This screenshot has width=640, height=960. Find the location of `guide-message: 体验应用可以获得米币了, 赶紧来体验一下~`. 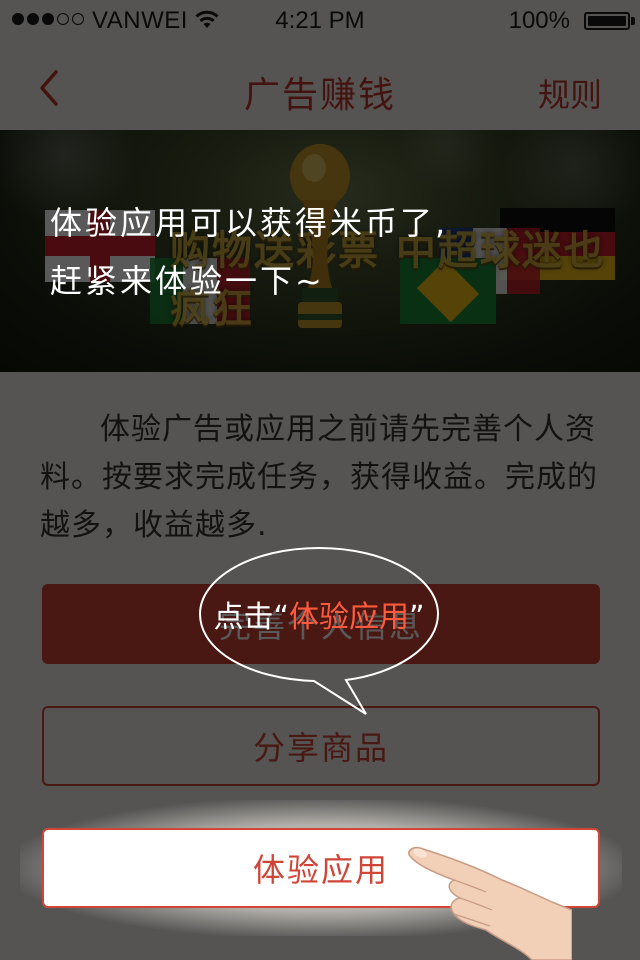

guide-message: 体验应用可以获得米币了, 赶紧来体验一下~ is located at coordinates (249, 252).